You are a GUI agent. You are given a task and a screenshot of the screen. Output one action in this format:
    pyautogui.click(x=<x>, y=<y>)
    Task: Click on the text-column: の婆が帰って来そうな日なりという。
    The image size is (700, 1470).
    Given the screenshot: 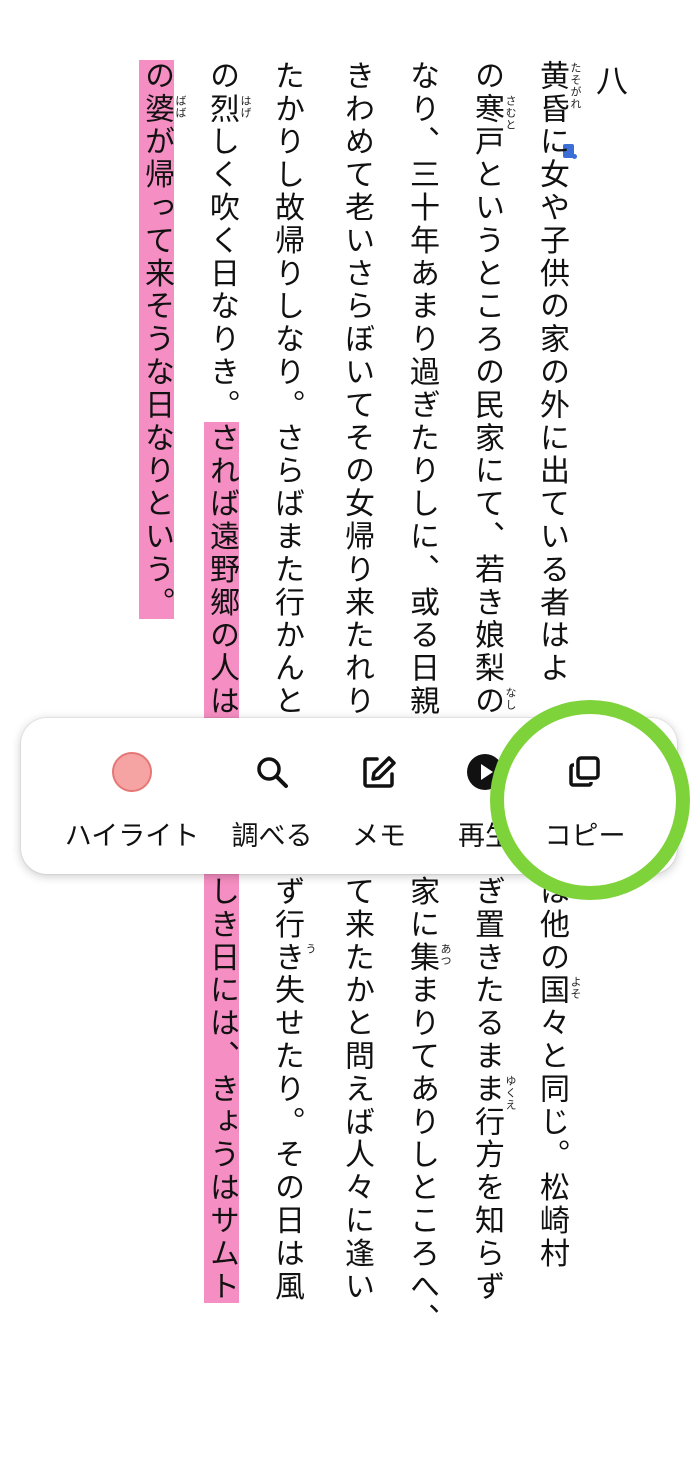 What is the action you would take?
    pyautogui.click(x=156, y=340)
    